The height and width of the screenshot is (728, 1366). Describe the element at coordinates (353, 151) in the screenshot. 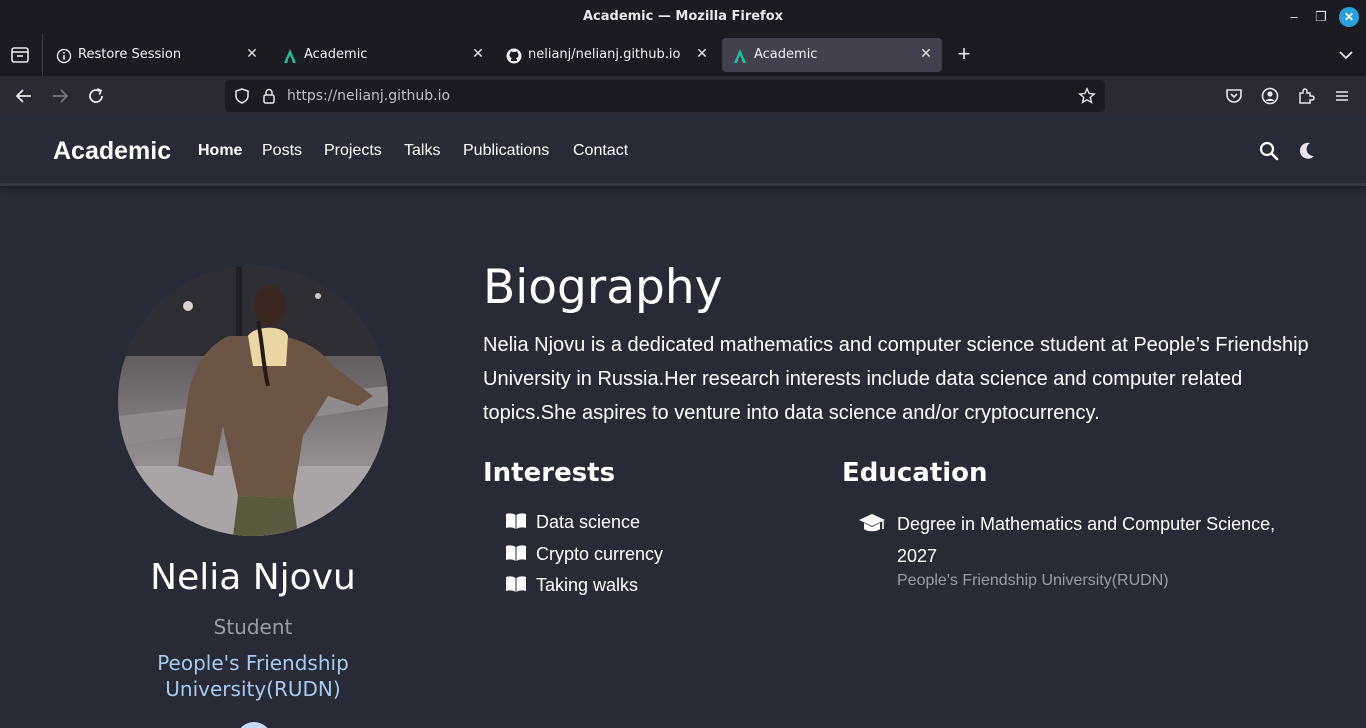

I see `nav-projects: Projects` at that location.